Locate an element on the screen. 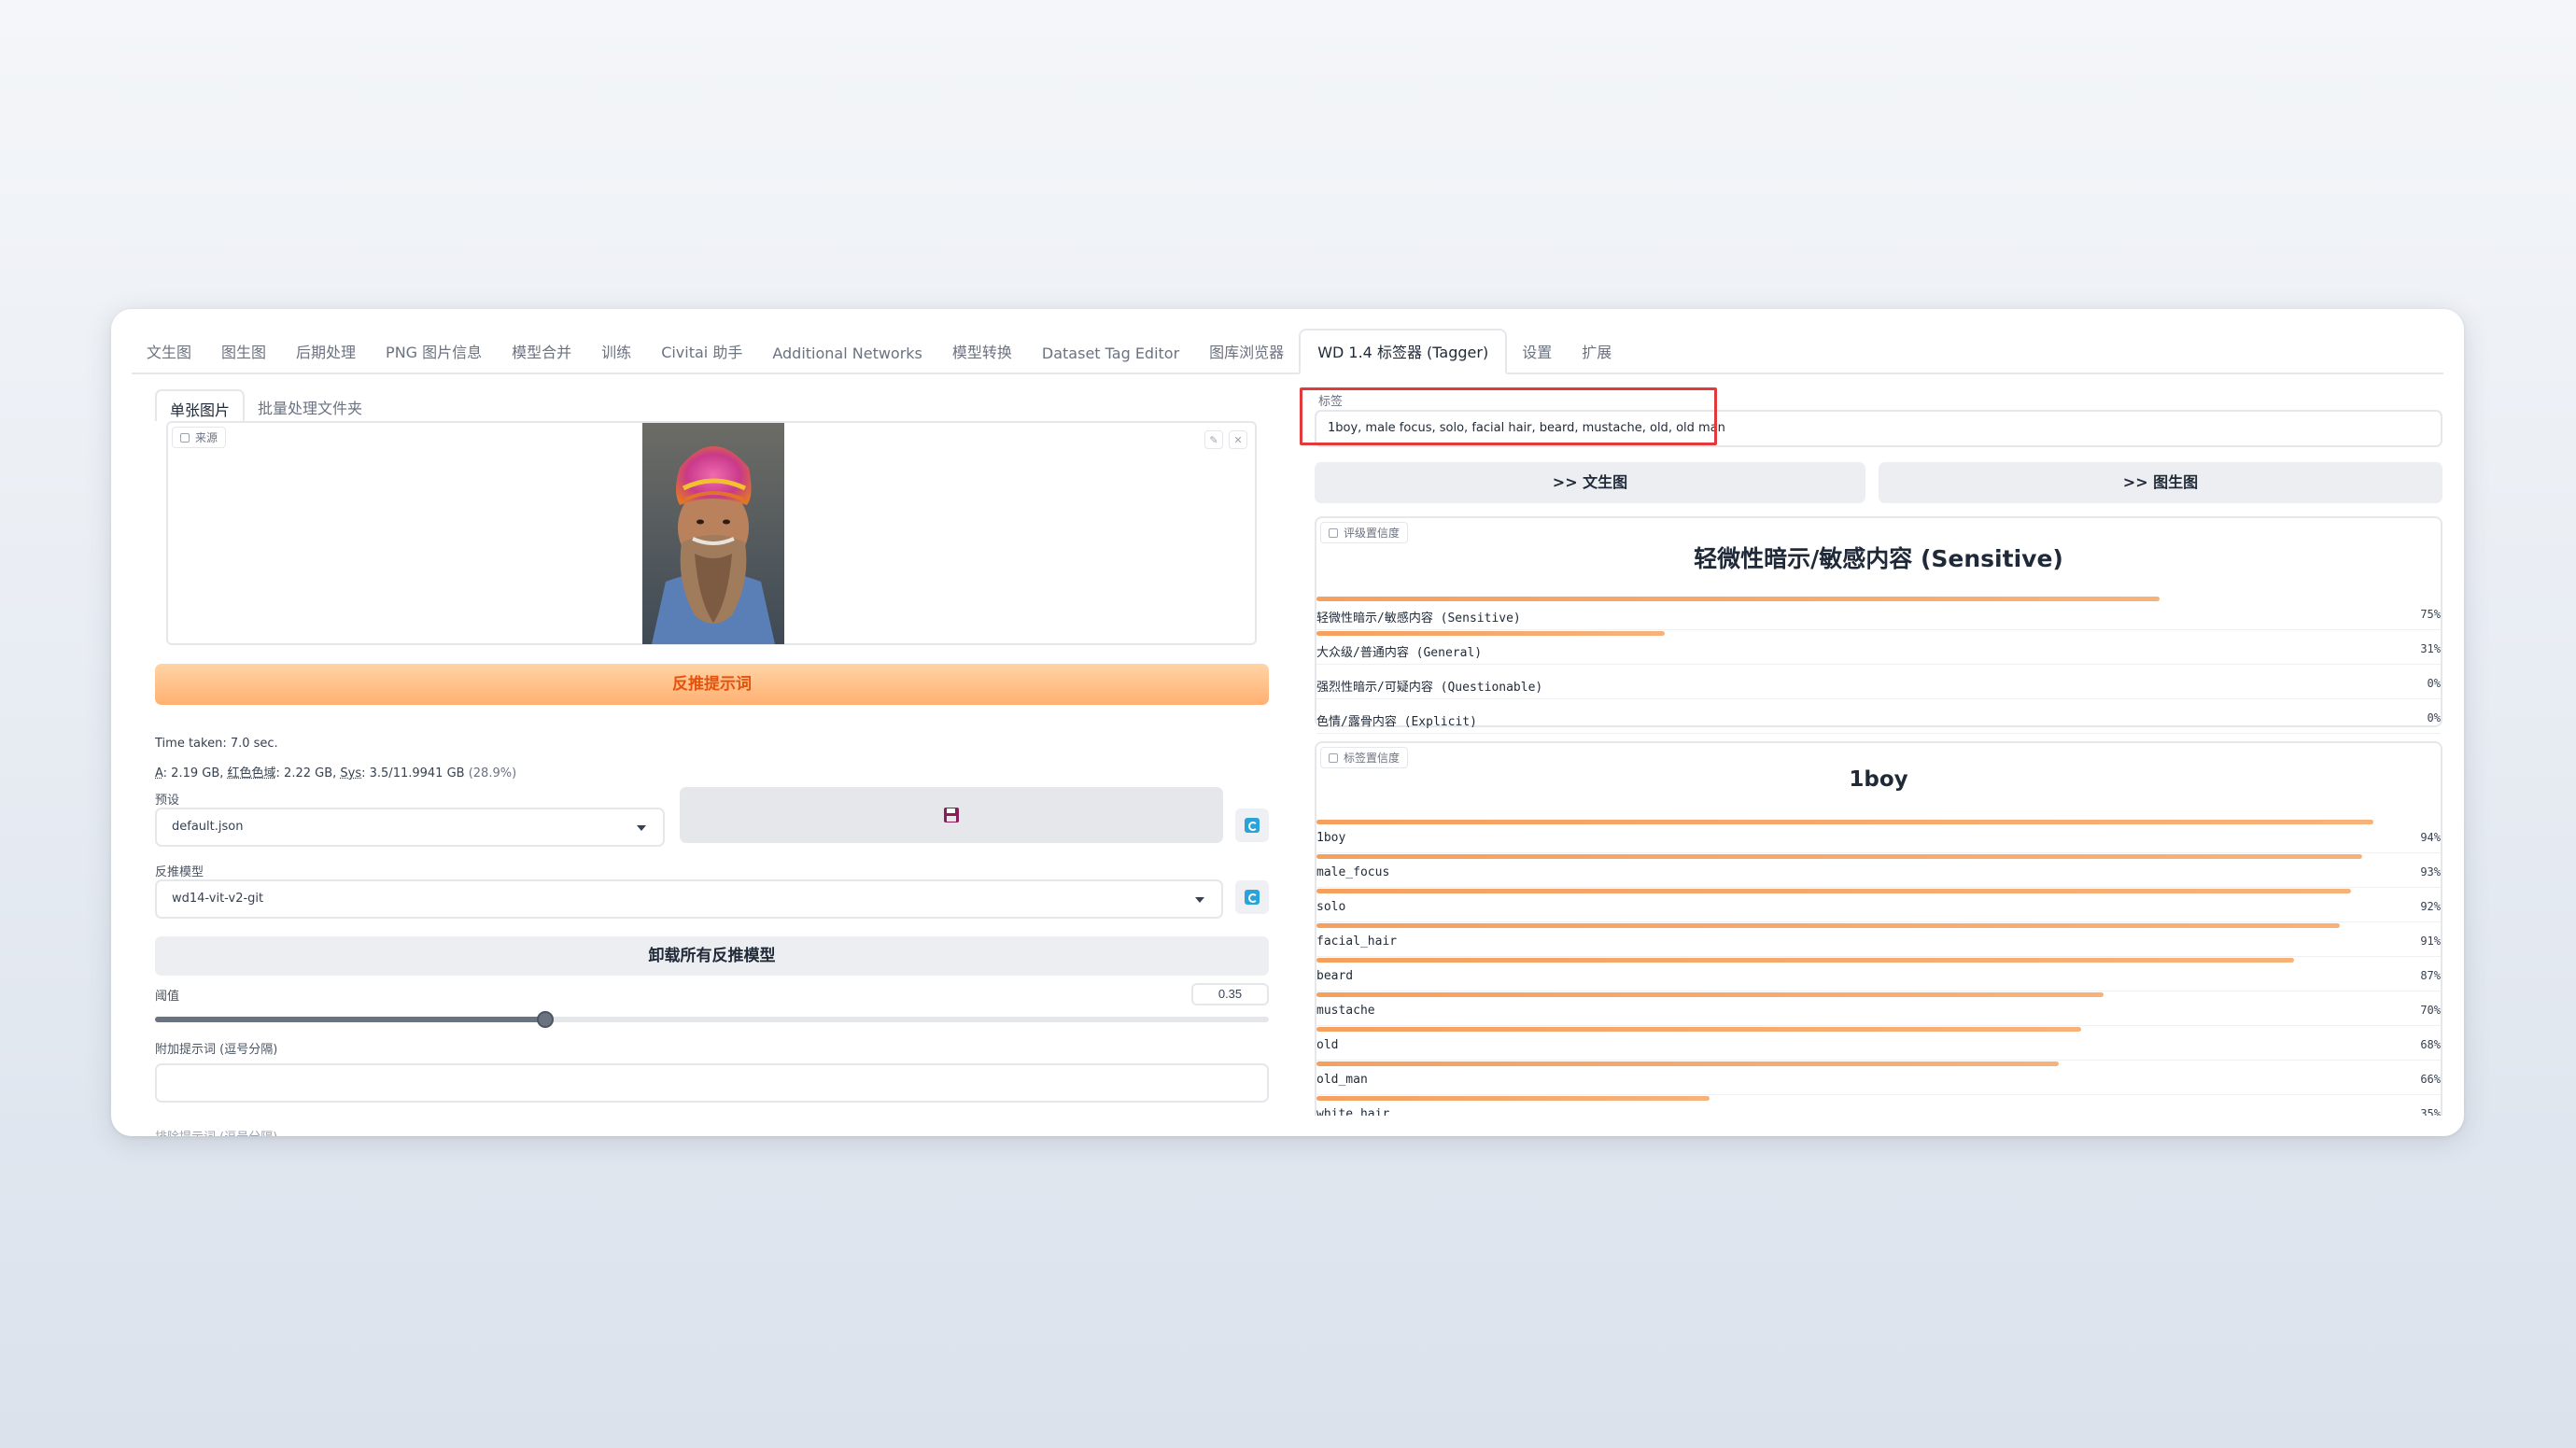 The image size is (2576, 1448). model-dropdown: wd14-vit-v2-git is located at coordinates (689, 899).